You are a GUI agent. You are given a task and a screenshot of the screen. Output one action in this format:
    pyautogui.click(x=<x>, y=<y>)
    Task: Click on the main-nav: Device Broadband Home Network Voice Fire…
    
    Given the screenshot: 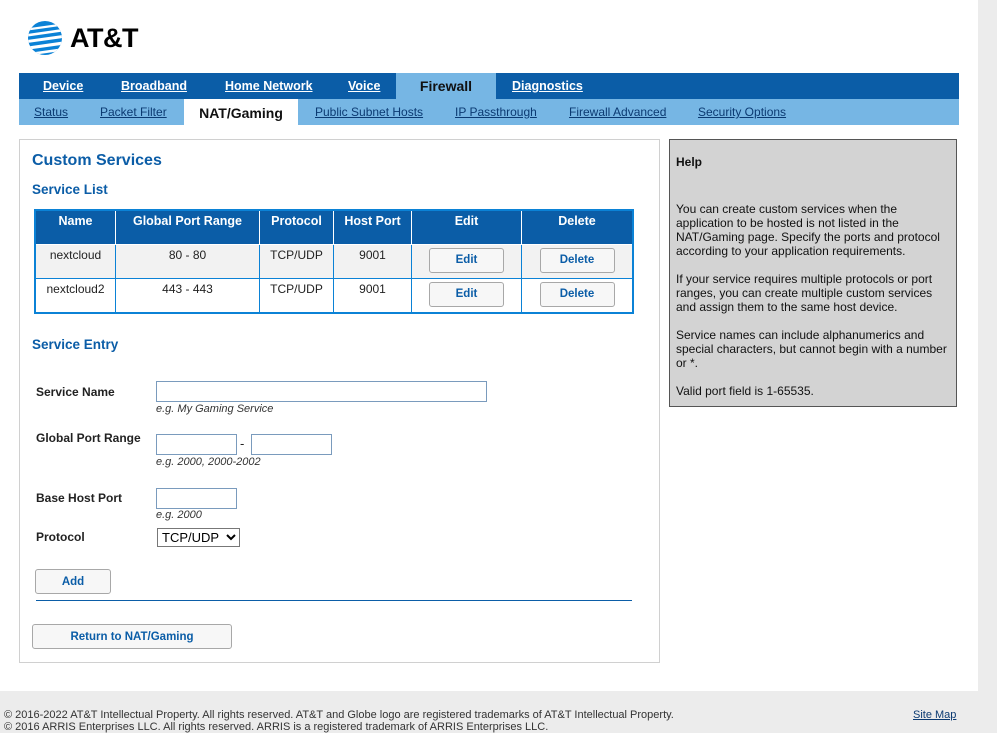 What is the action you would take?
    pyautogui.click(x=489, y=86)
    